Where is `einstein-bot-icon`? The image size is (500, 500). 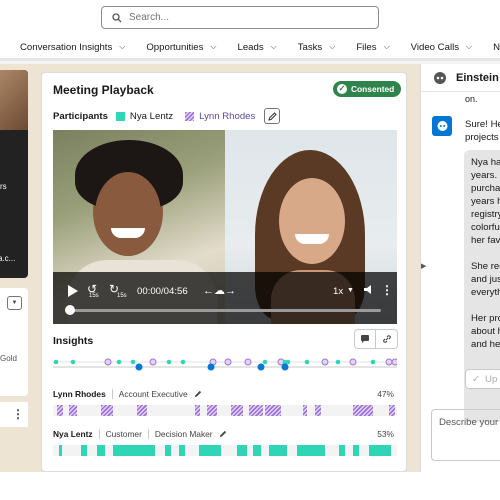 einstein-bot-icon is located at coordinates (442, 126).